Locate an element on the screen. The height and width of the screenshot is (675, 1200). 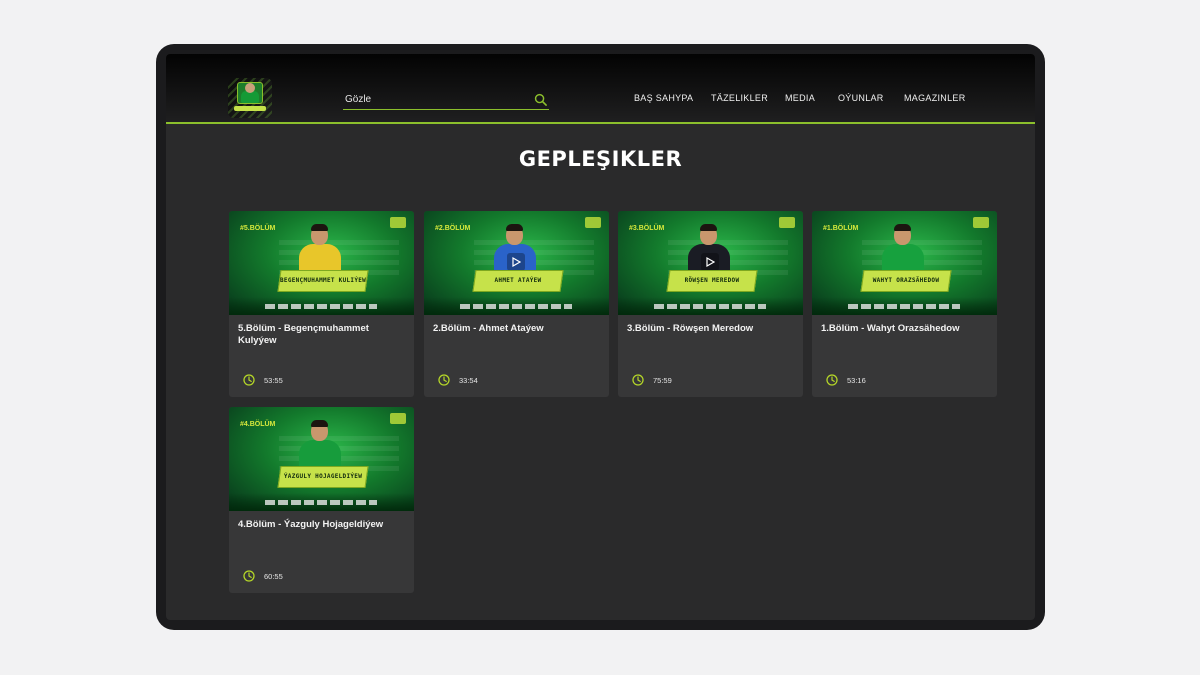
logo-bar is located at coordinates (250, 108).